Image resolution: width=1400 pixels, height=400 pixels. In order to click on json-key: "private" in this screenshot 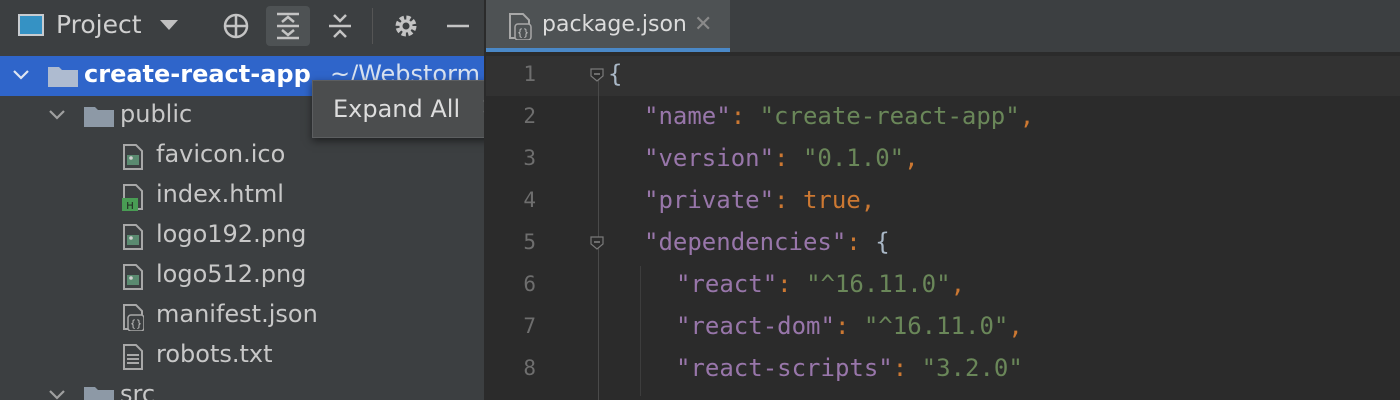, I will do `click(709, 200)`.